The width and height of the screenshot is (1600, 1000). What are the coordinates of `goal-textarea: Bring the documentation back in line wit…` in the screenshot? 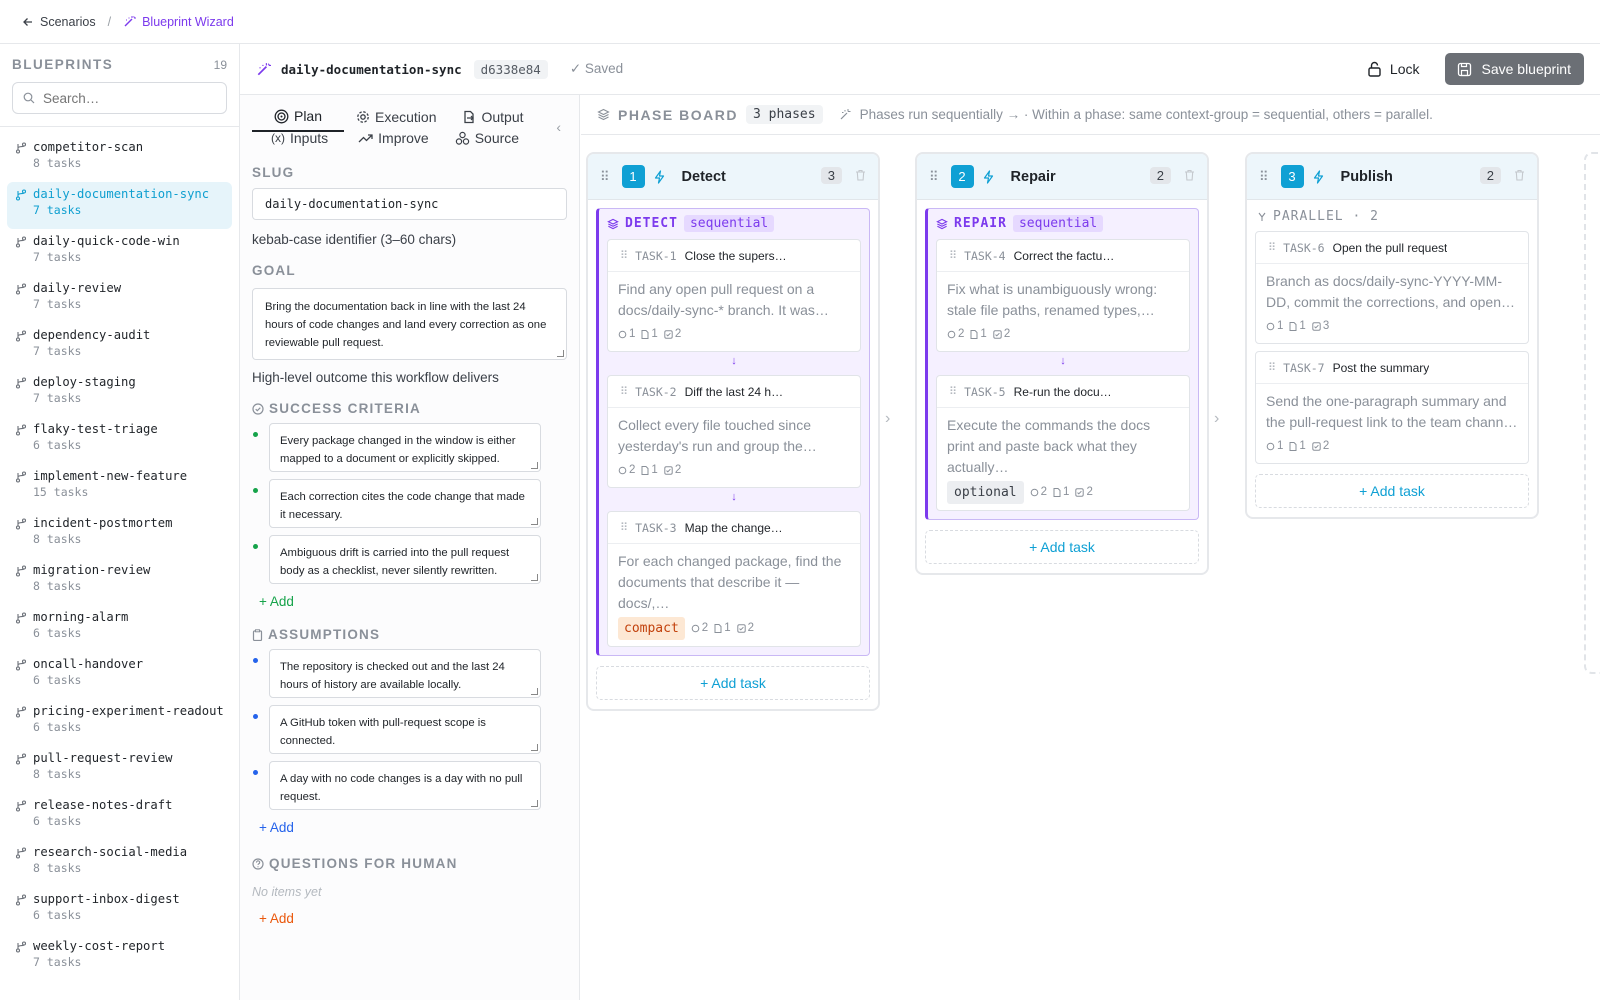 It's located at (409, 324).